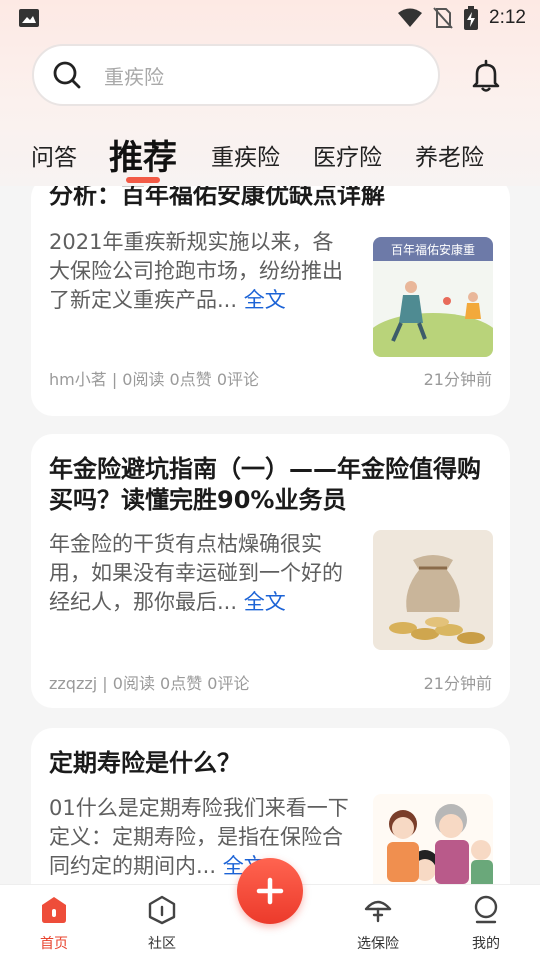 The image size is (540, 960). I want to click on active-tab-indicator, so click(143, 180).